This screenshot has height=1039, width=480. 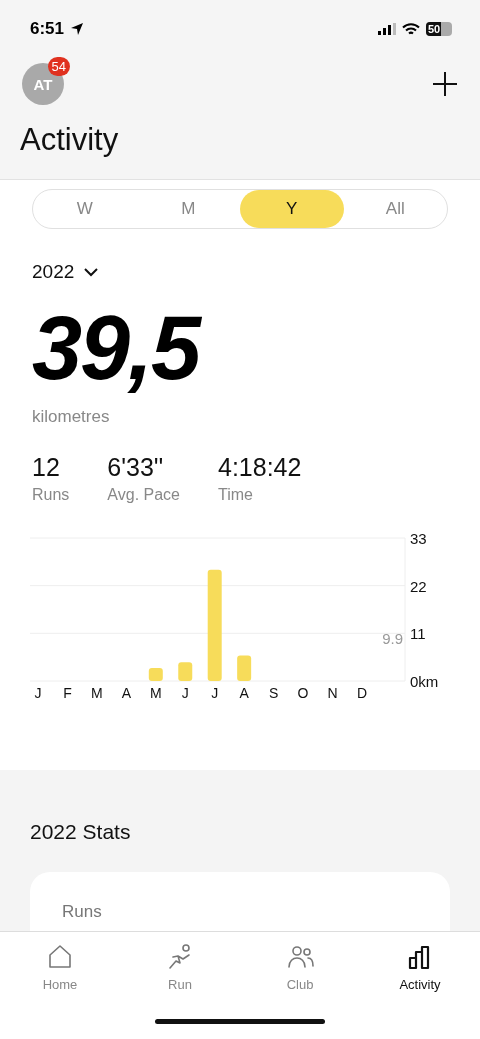 I want to click on signal-icon, so click(x=387, y=29).